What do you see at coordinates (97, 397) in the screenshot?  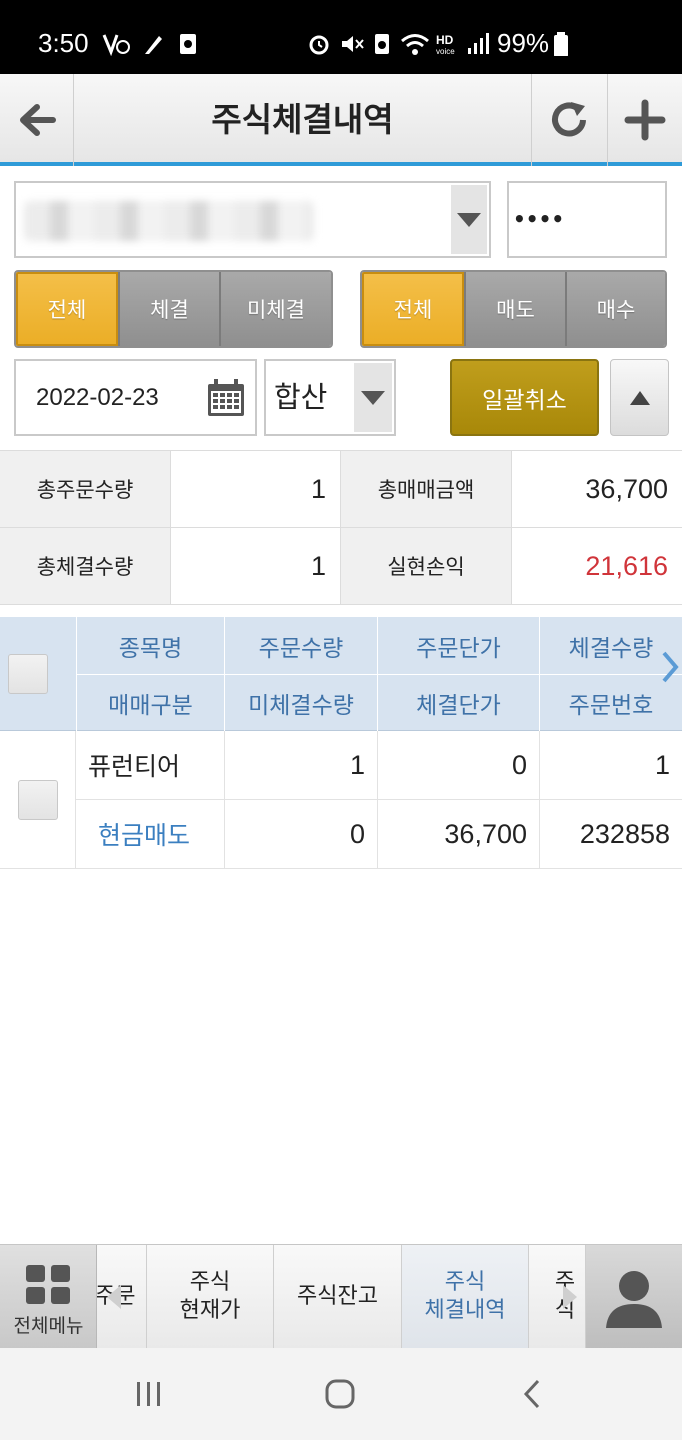 I see `date-value: 2022-02-23` at bounding box center [97, 397].